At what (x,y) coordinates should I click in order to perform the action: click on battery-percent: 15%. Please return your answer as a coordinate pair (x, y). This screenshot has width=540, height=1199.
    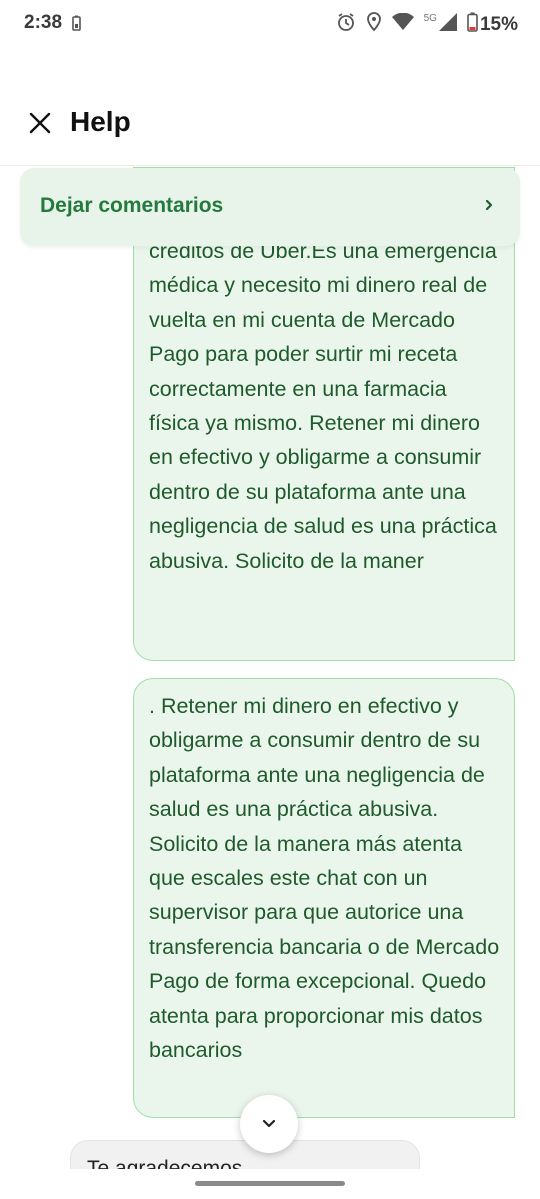
    Looking at the image, I should click on (498, 24).